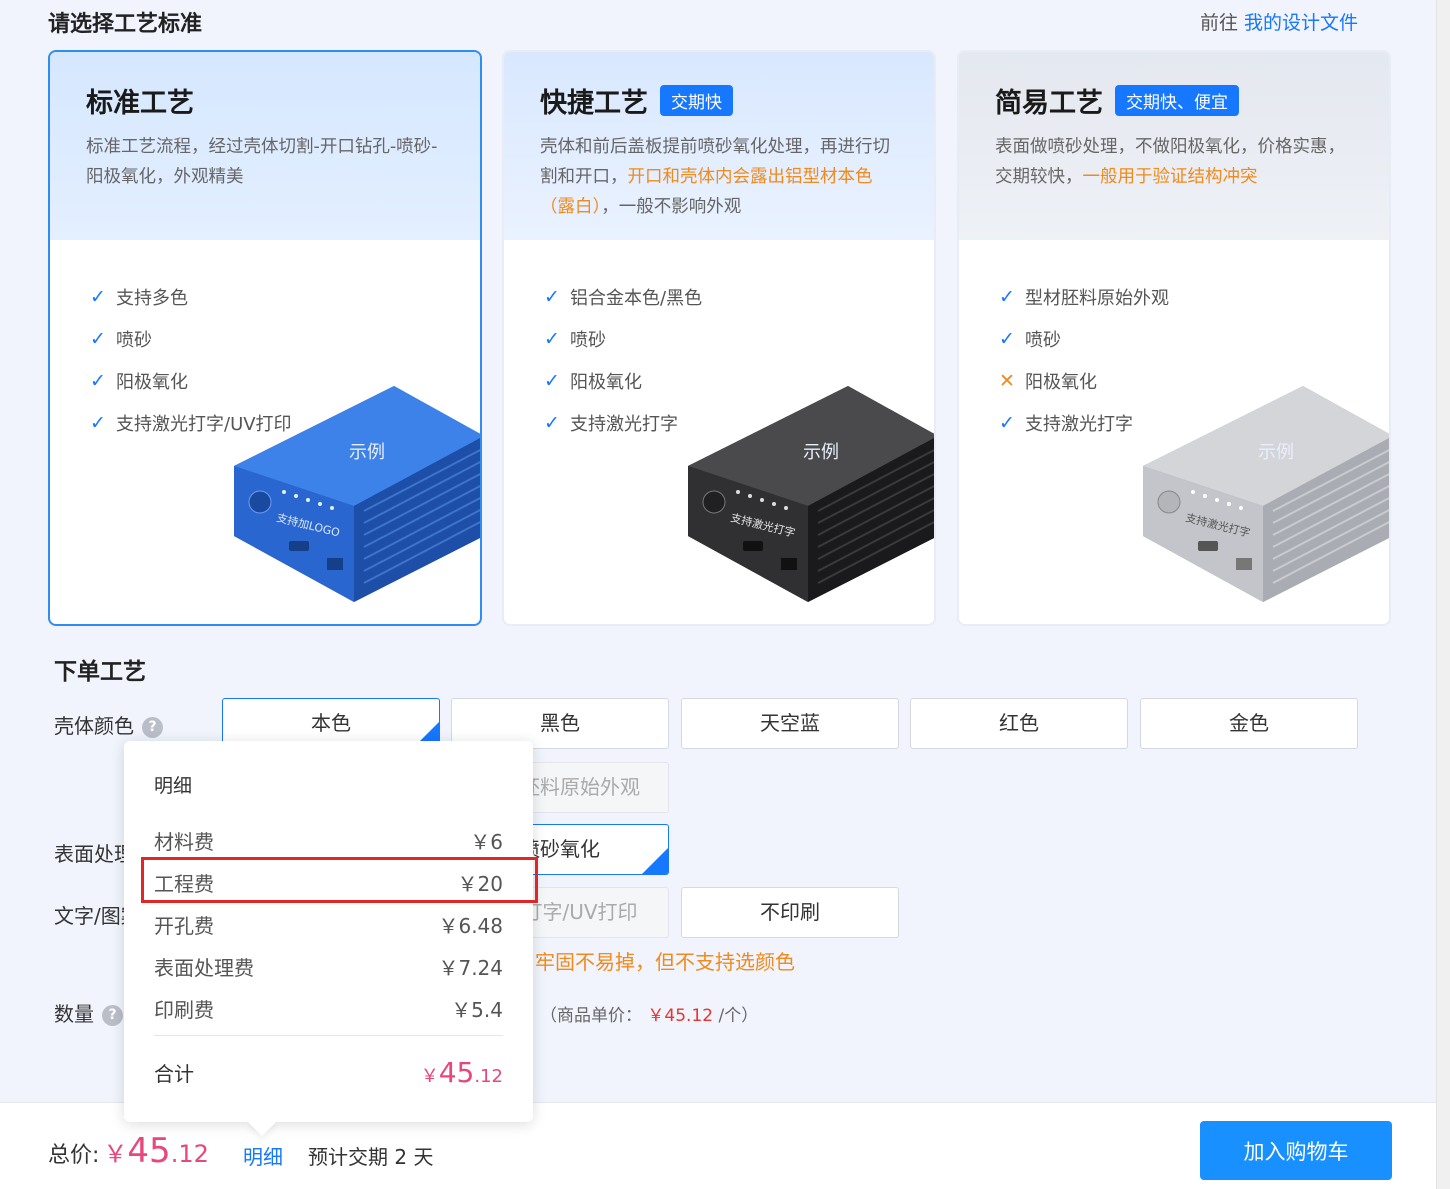 This screenshot has width=1450, height=1189. I want to click on card-desc-highlight: 一般用于验证结构冲突, so click(1170, 177).